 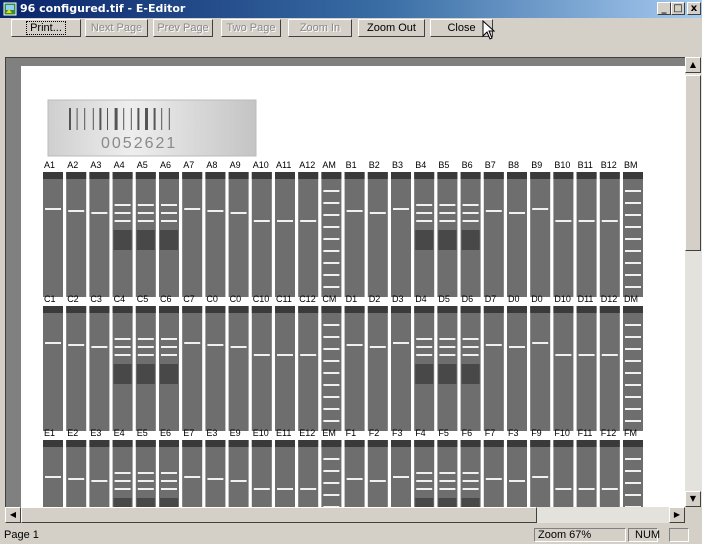 I want to click on prev-page-button: Prev Page, so click(x=183, y=28).